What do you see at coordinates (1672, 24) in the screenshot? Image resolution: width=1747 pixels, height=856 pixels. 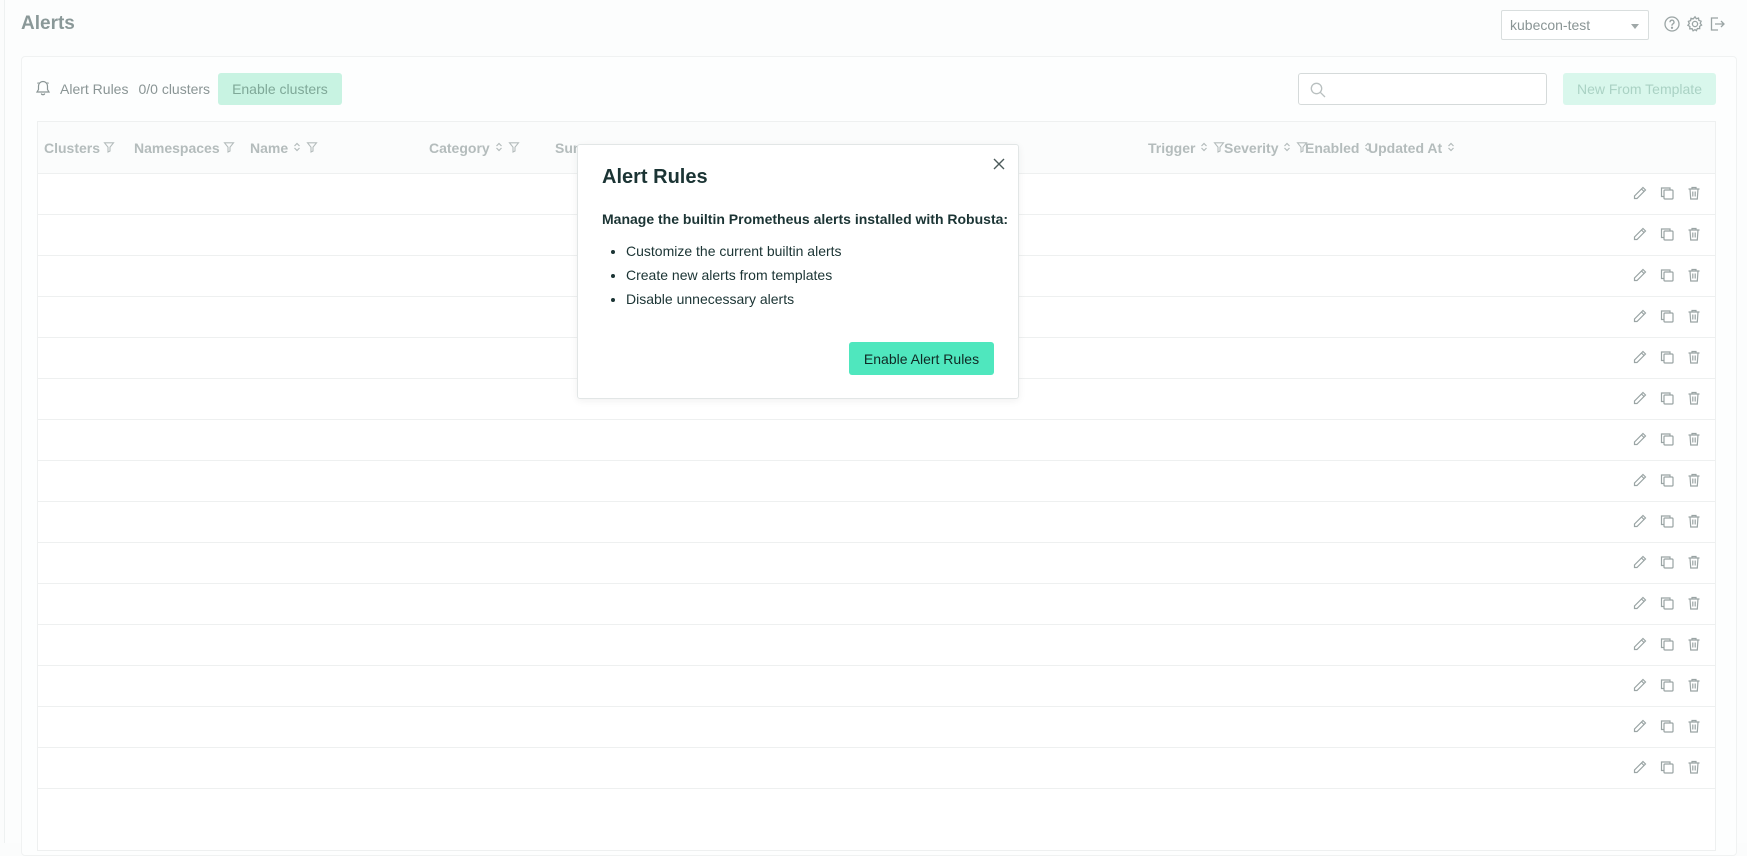 I see `help-icon` at bounding box center [1672, 24].